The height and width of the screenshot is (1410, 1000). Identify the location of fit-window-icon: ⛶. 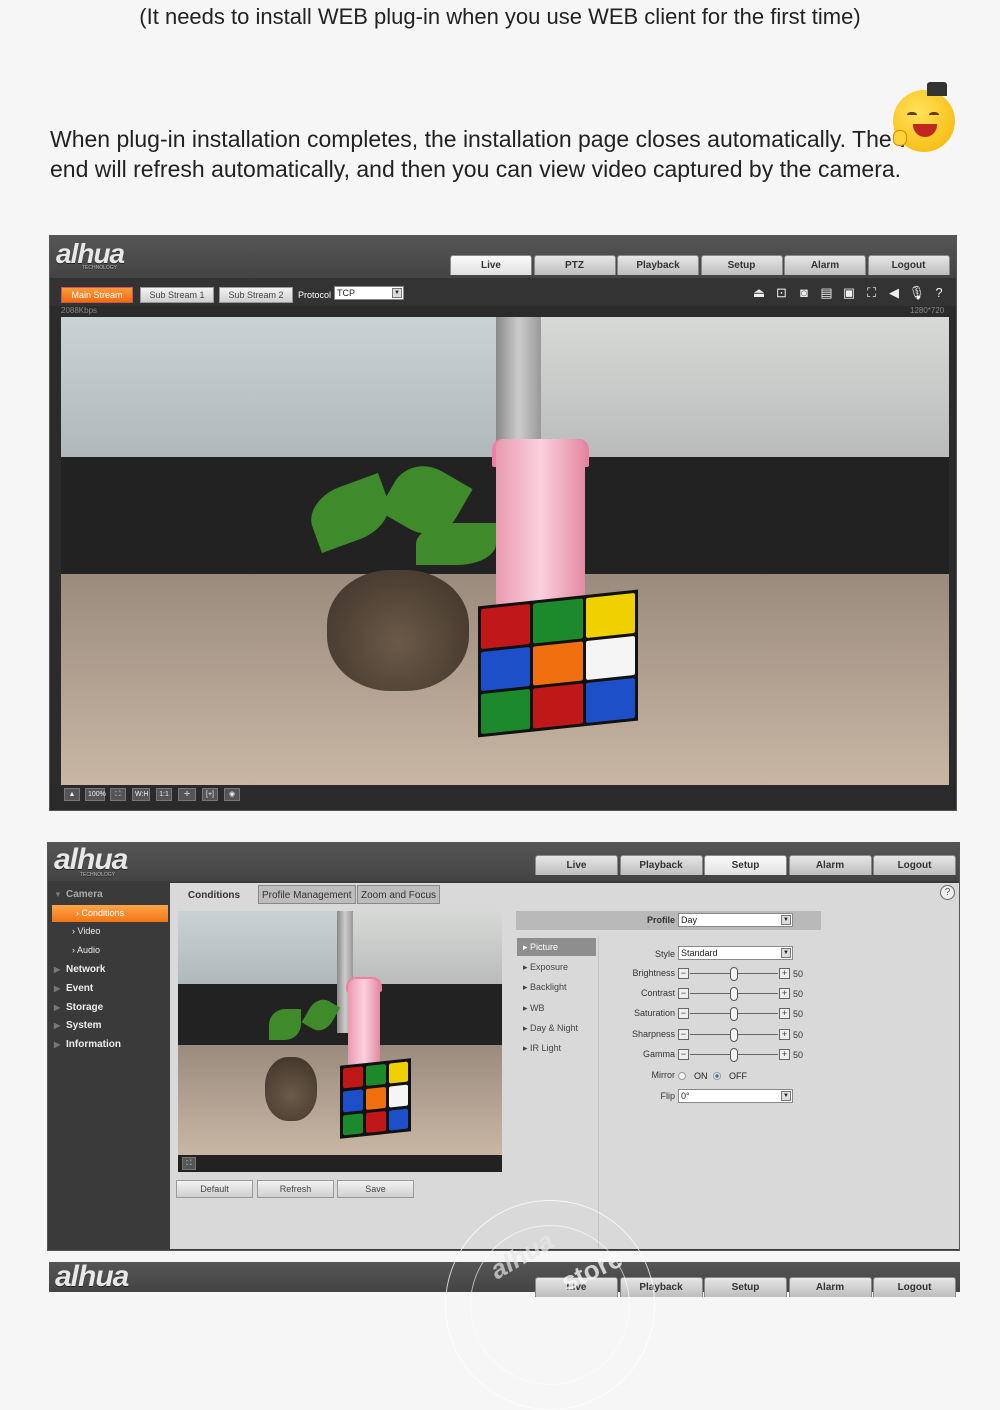
(118, 794).